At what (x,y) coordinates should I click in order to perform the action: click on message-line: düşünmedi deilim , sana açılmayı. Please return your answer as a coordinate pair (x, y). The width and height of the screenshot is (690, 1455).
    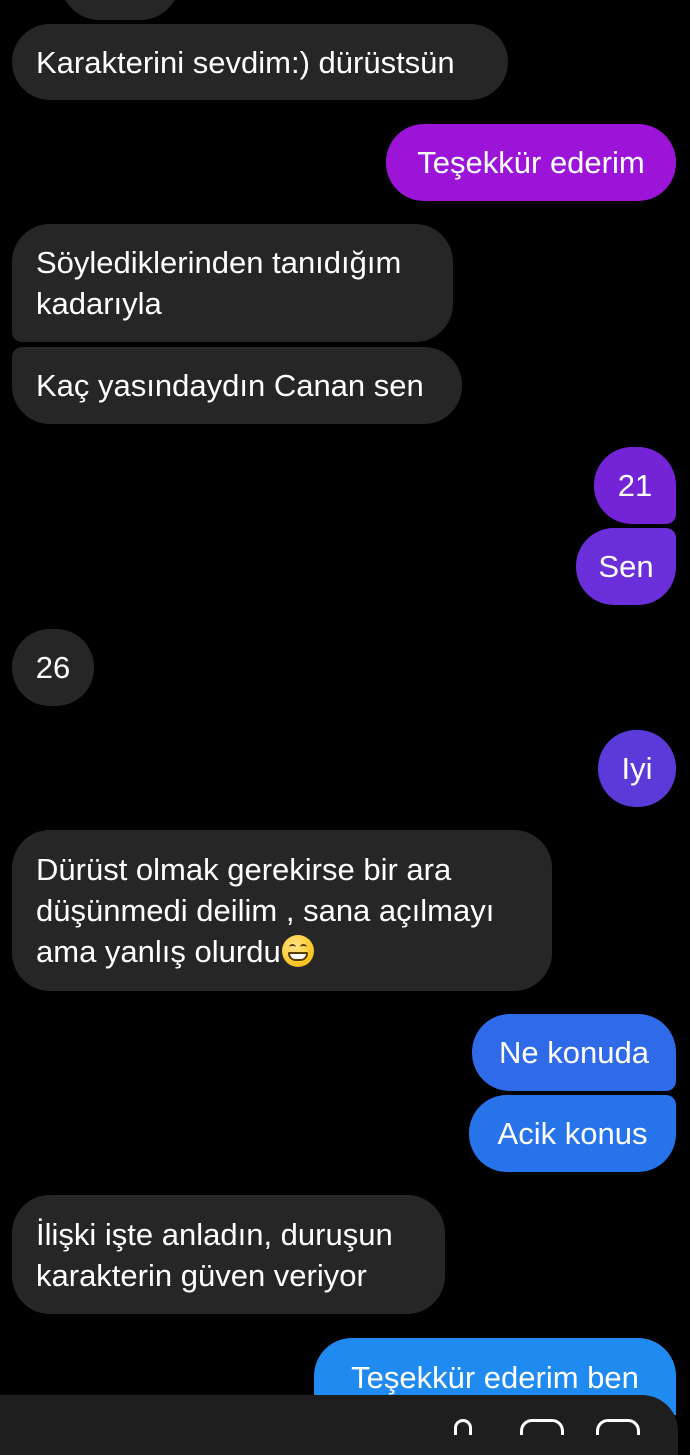
    Looking at the image, I should click on (265, 910).